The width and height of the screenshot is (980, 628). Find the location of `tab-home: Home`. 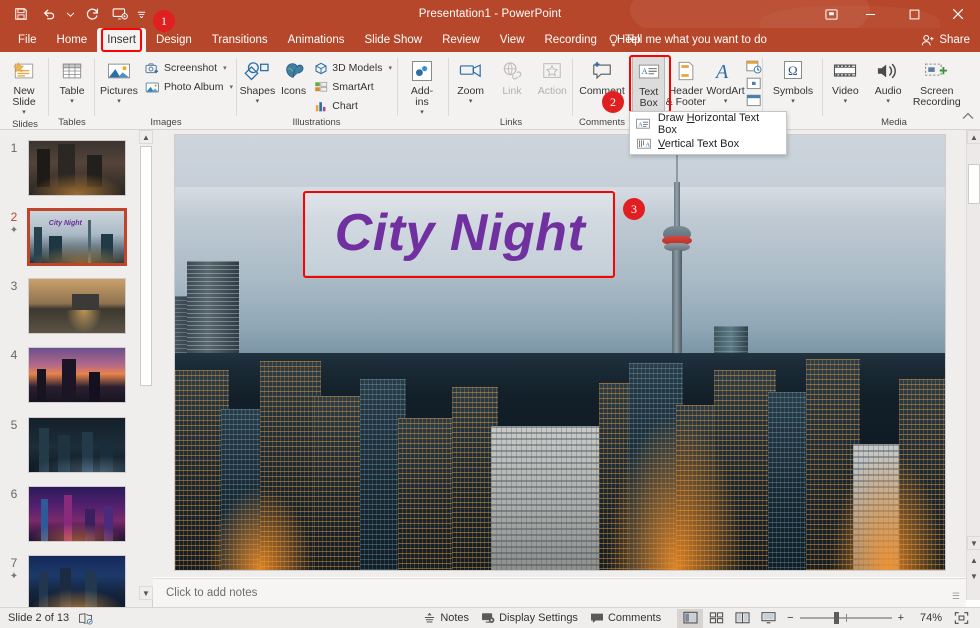

tab-home: Home is located at coordinates (72, 40).